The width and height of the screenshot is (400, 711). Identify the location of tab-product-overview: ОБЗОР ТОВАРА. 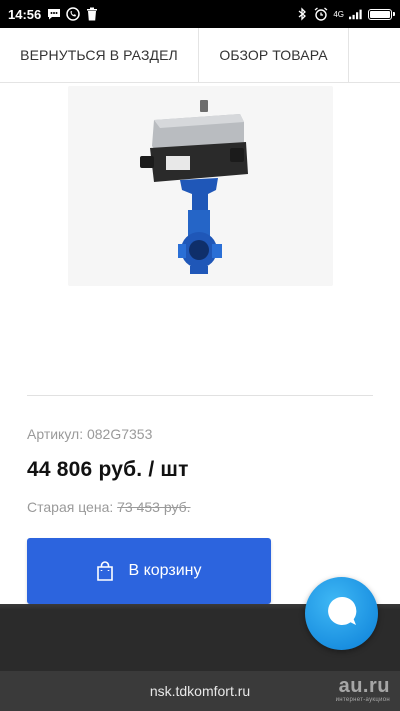
(274, 55).